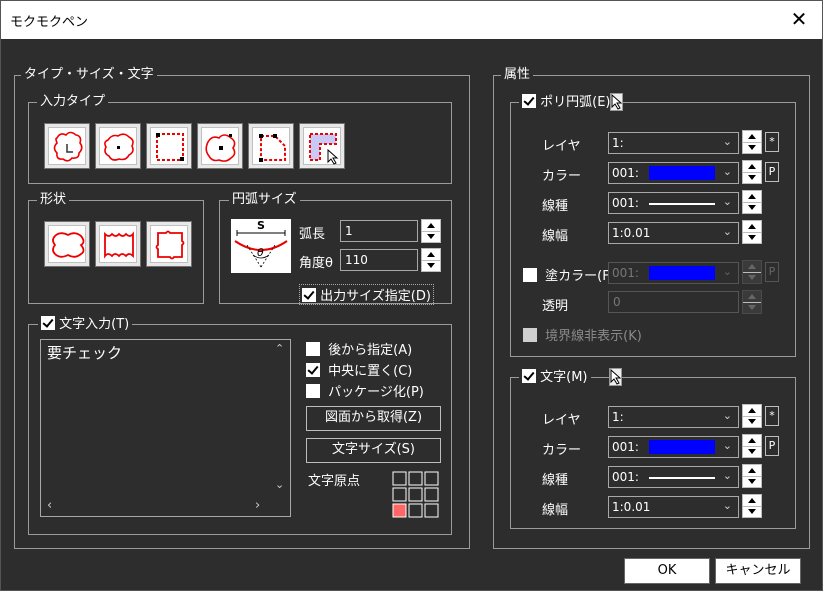 This screenshot has width=823, height=591. Describe the element at coordinates (625, 173) in the screenshot. I see `poly-color-value: 001:` at that location.